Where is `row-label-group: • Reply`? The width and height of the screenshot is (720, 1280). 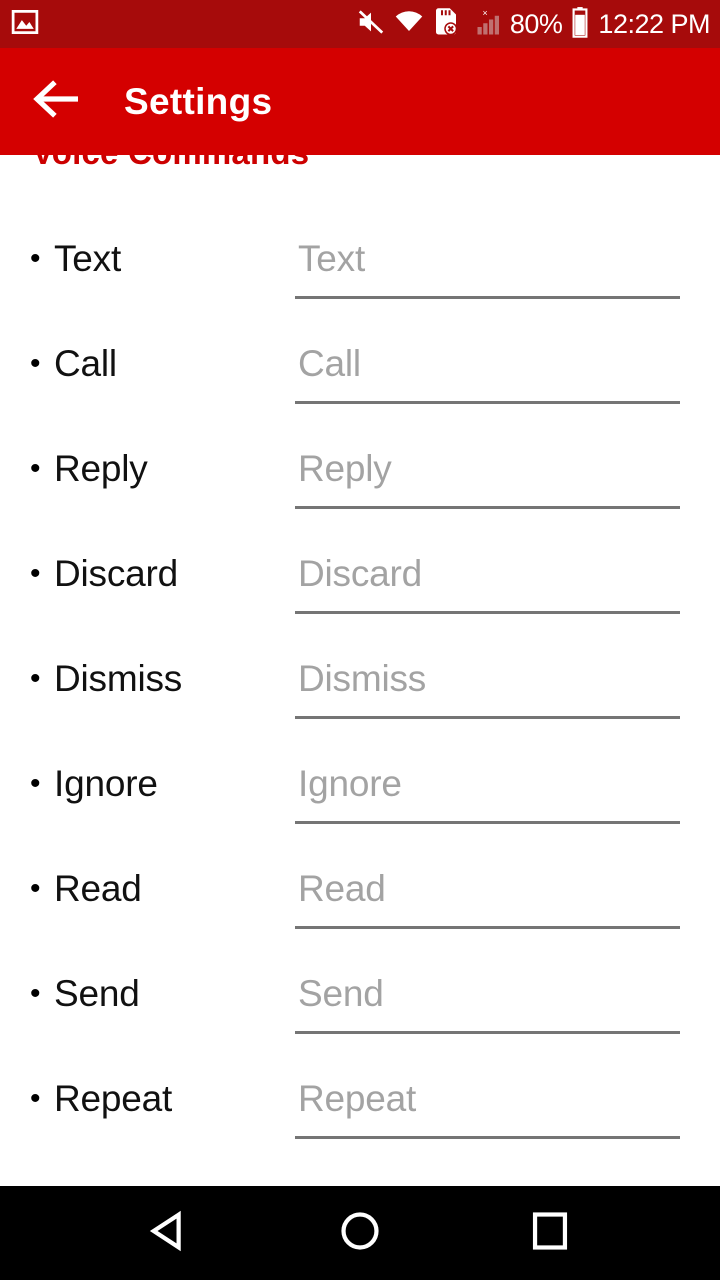 row-label-group: • Reply is located at coordinates (147, 465).